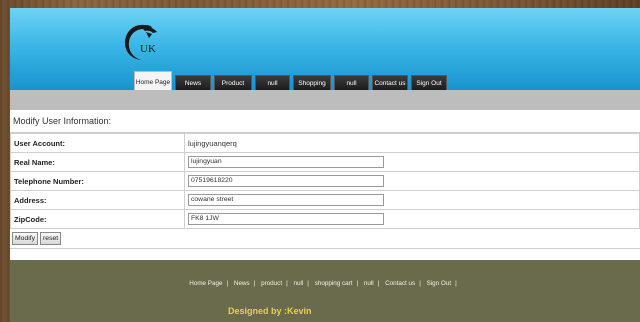  Describe the element at coordinates (334, 283) in the screenshot. I see `footer-link-shopping-cart: shopping cart` at that location.